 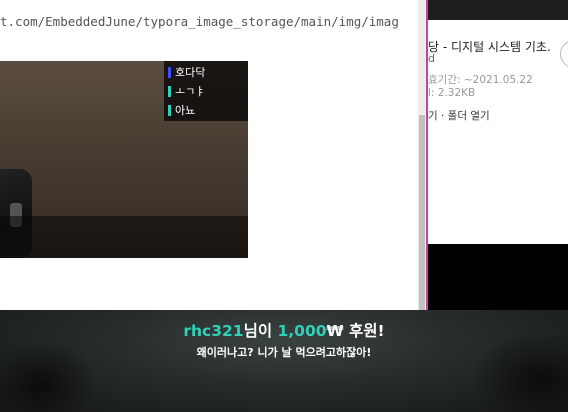 I want to click on circle-icon, so click(x=564, y=54).